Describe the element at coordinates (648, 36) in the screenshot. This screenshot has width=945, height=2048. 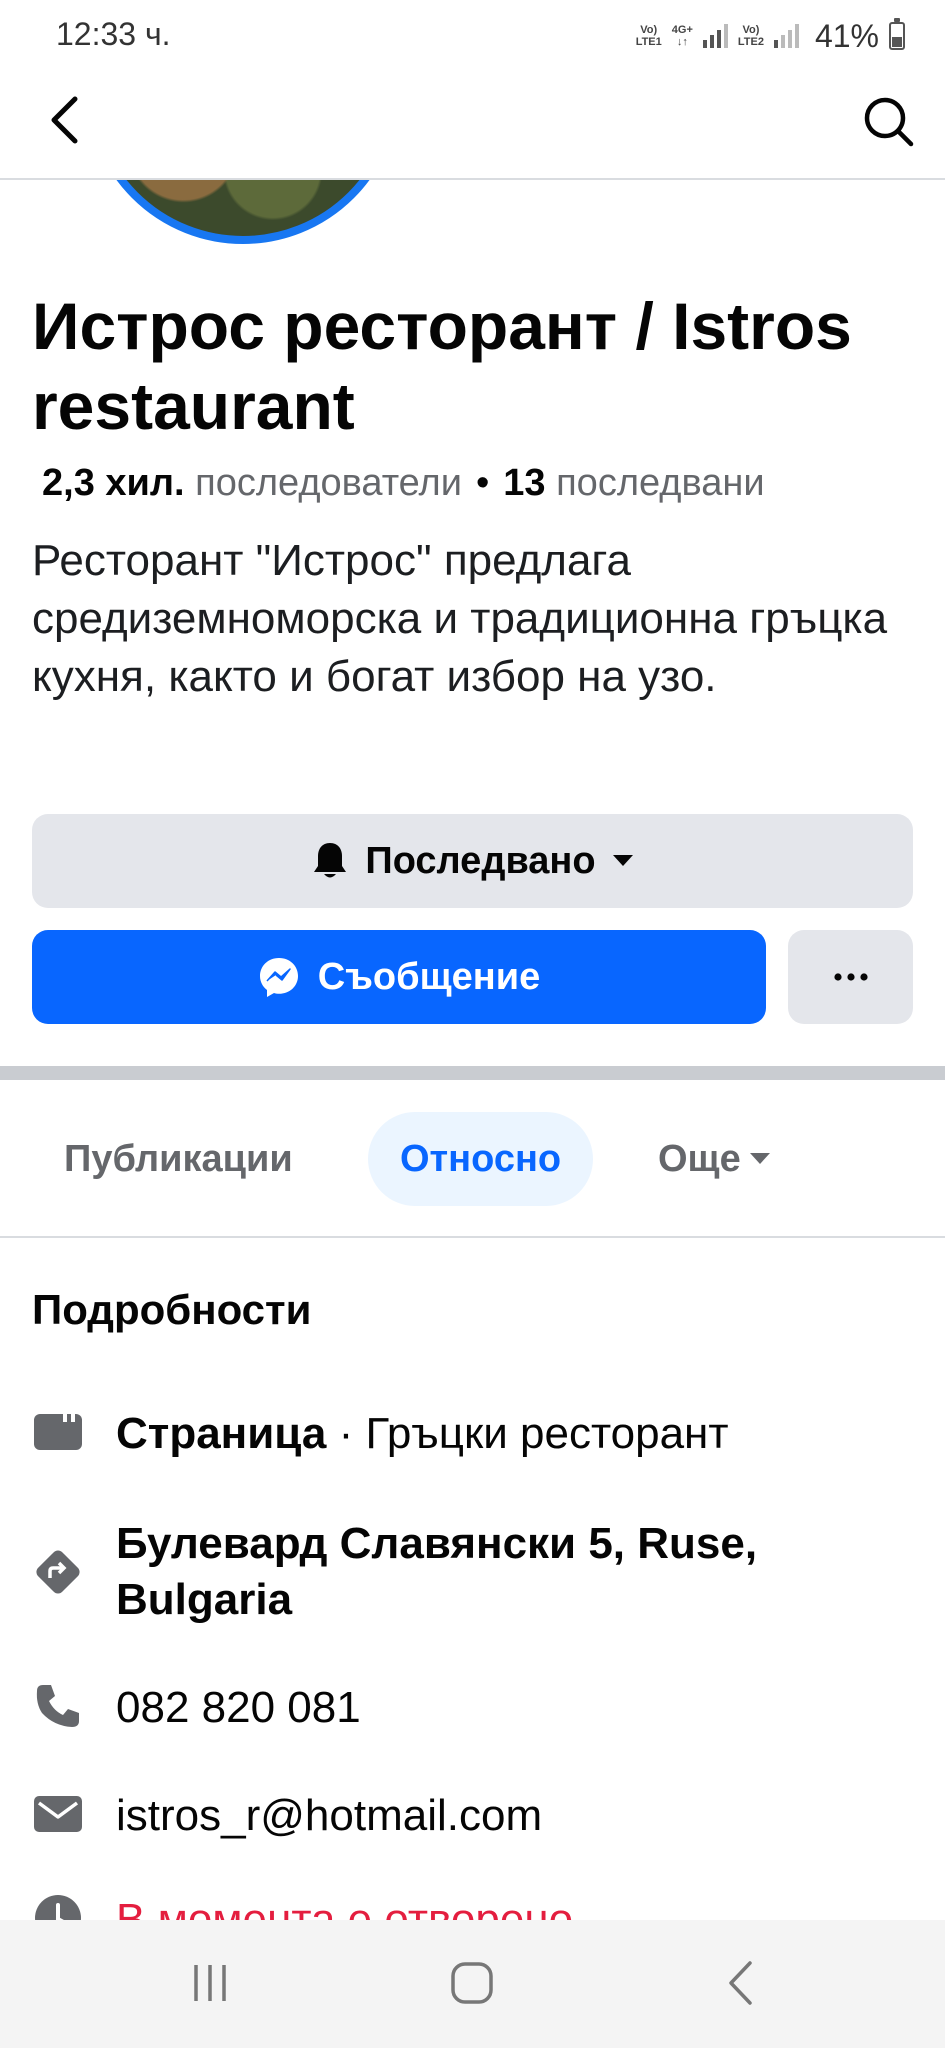
I see `sim1-indicator: Vo) LTE1` at that location.